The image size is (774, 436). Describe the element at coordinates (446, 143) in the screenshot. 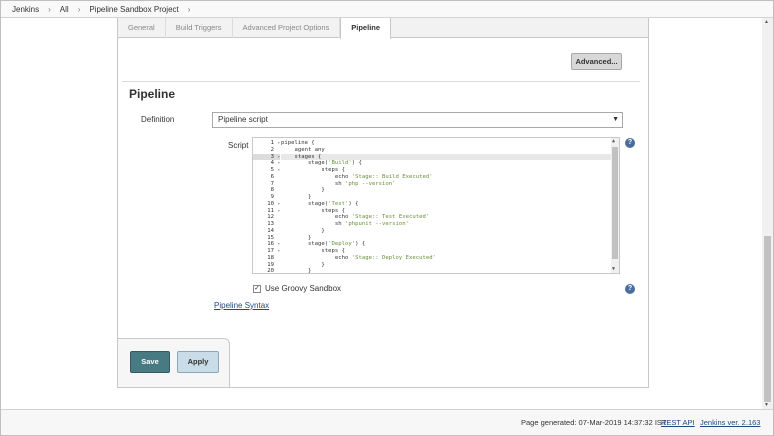

I see `code-line: pipeline {` at that location.